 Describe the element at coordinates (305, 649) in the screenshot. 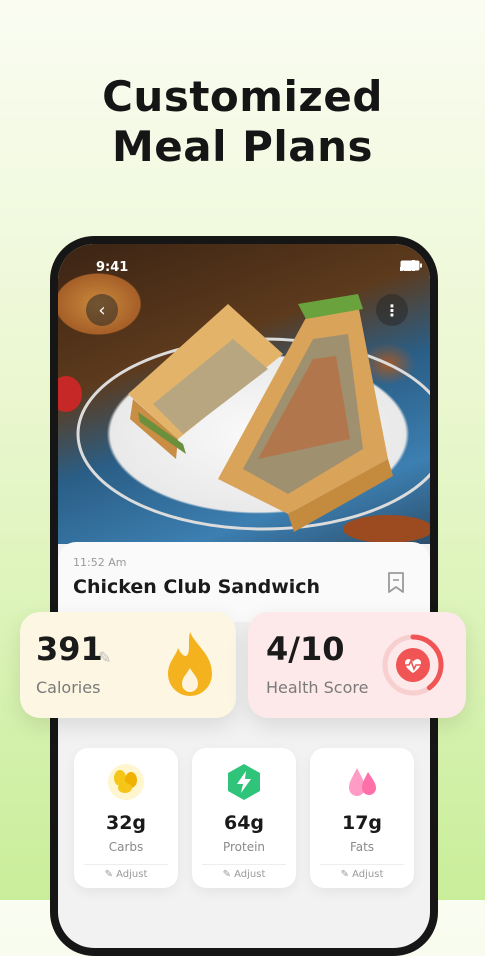

I see `health-score-value: 4/10` at that location.